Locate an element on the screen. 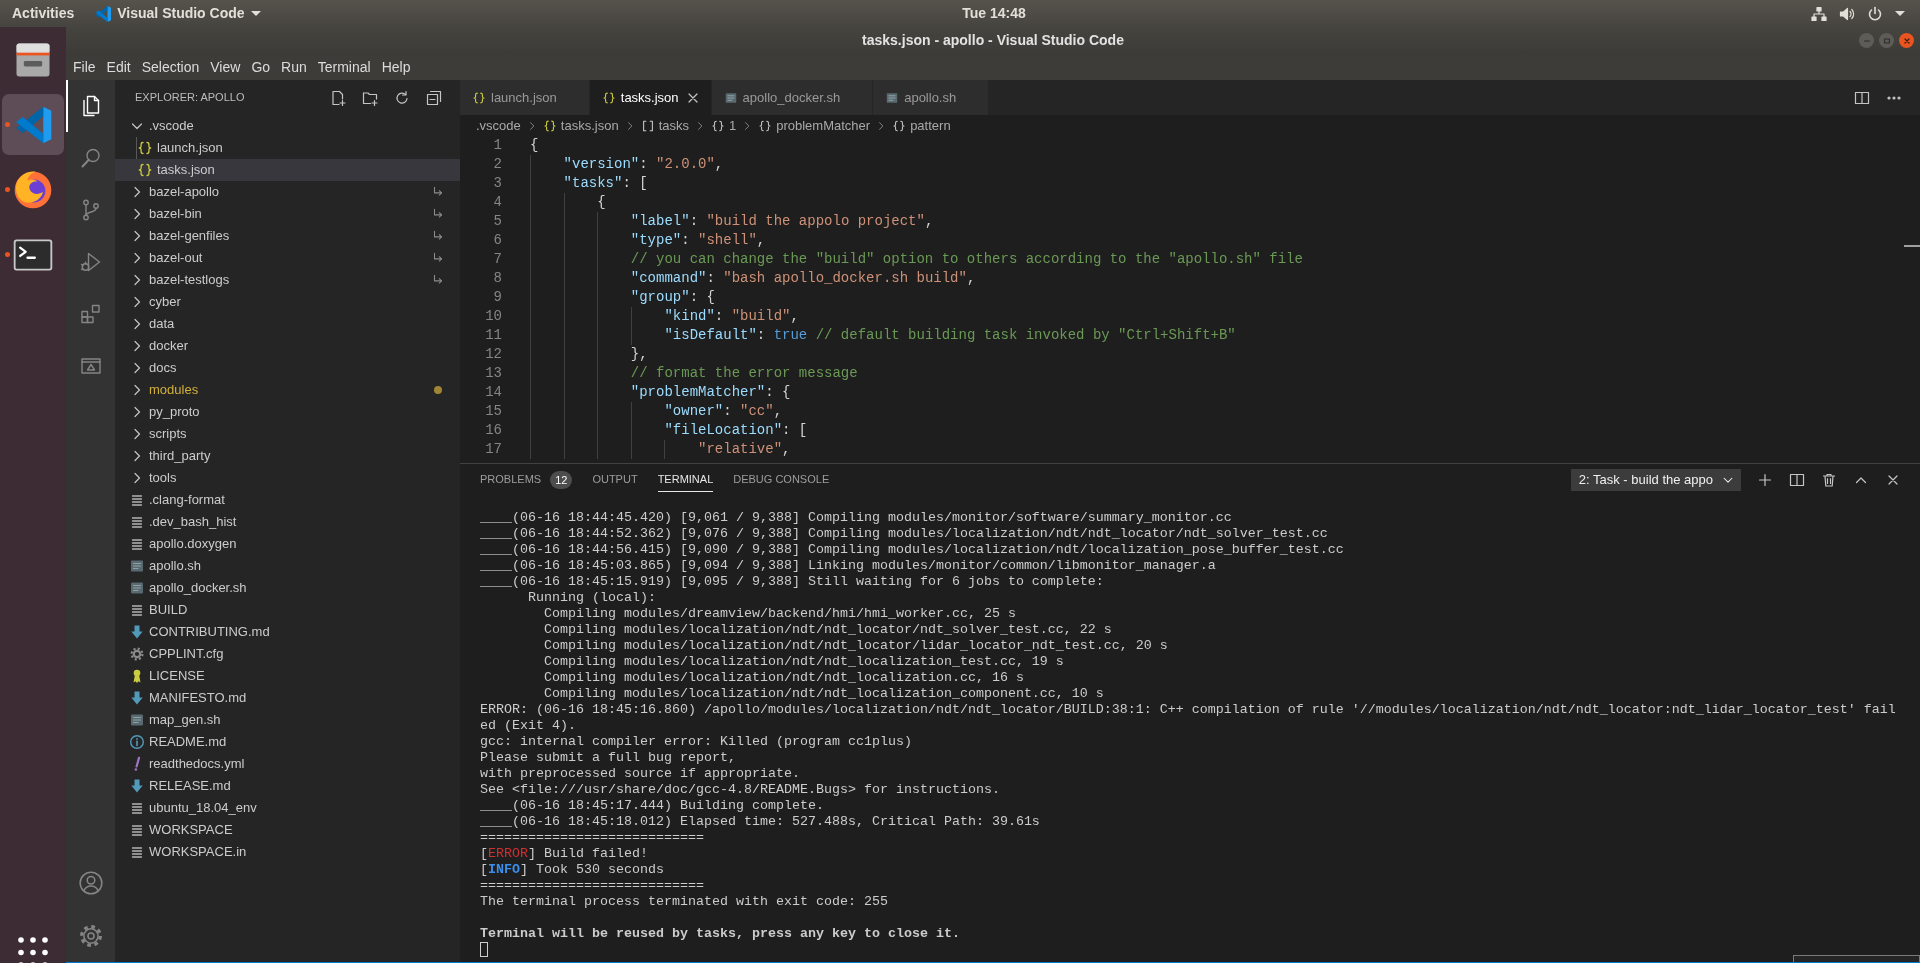  power-icon is located at coordinates (1875, 13).